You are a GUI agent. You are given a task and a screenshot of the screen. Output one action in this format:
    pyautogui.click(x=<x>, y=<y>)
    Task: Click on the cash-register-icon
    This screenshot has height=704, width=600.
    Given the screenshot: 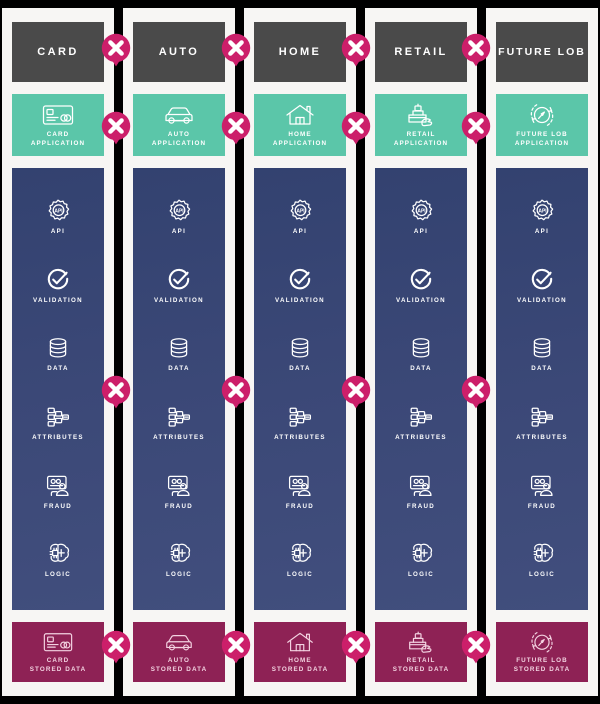 What is the action you would take?
    pyautogui.click(x=421, y=642)
    